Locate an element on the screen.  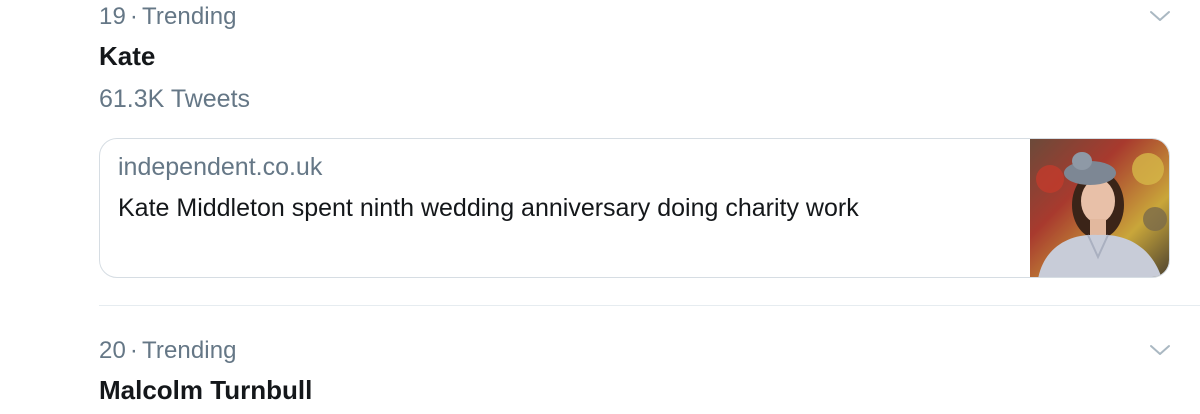
trend-meta: 20 · Trending is located at coordinates (168, 351).